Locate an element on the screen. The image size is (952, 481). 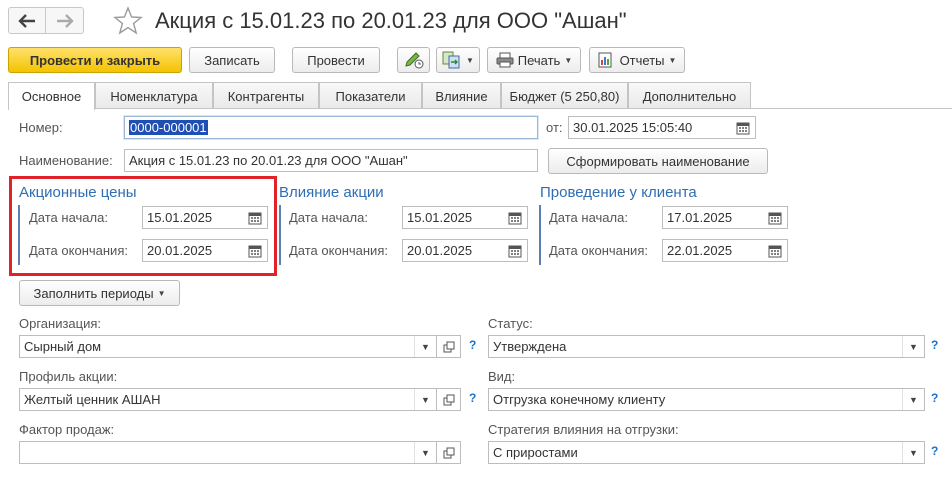
org-label: Организация: is located at coordinates (60, 323).